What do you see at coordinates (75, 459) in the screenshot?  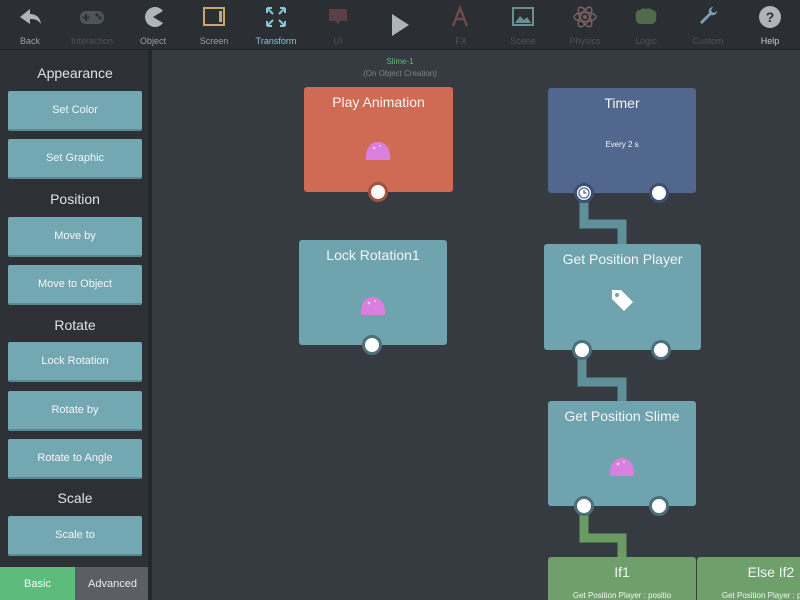 I see `rotate-to-angle-button: Rotate to Angle` at bounding box center [75, 459].